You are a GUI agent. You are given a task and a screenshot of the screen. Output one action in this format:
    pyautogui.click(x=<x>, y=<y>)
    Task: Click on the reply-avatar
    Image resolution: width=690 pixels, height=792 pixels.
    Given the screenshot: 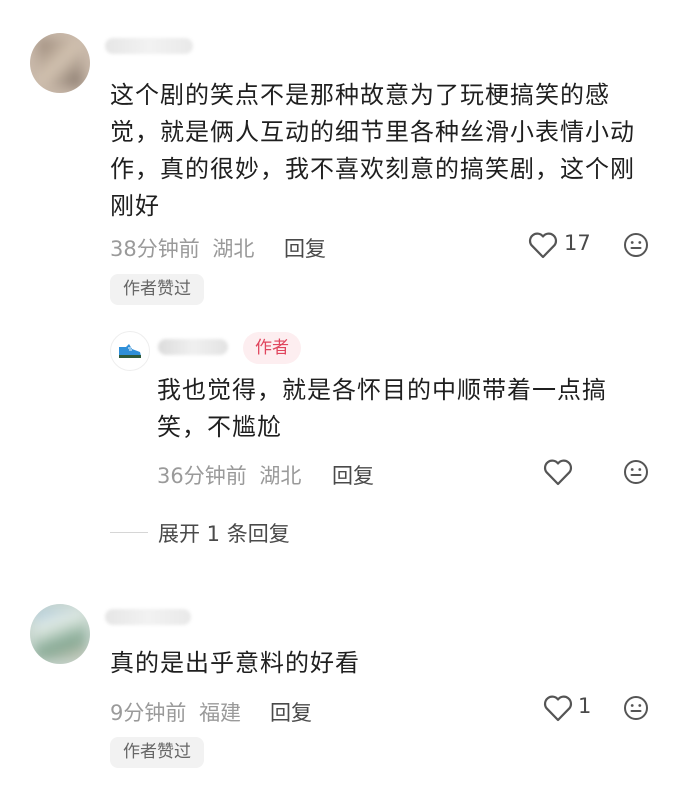 What is the action you would take?
    pyautogui.click(x=130, y=351)
    